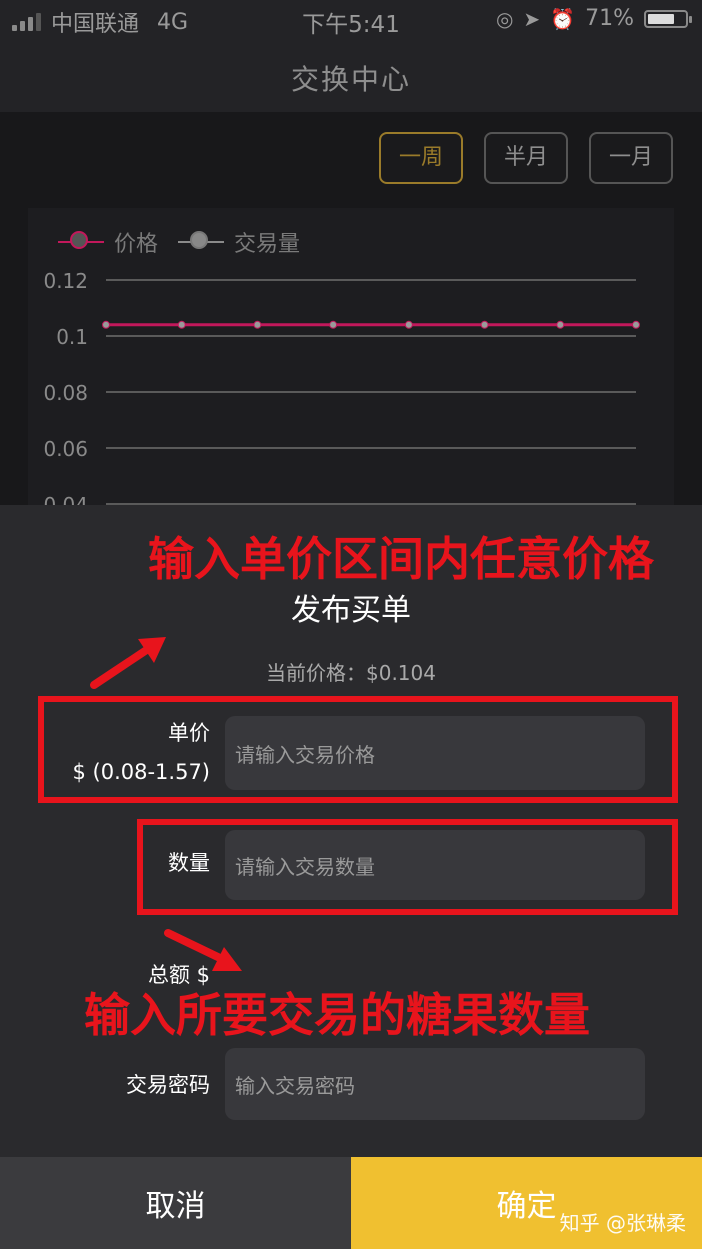 Image resolution: width=702 pixels, height=1249 pixels. Describe the element at coordinates (609, 18) in the screenshot. I see `battery-percent: 71%` at that location.